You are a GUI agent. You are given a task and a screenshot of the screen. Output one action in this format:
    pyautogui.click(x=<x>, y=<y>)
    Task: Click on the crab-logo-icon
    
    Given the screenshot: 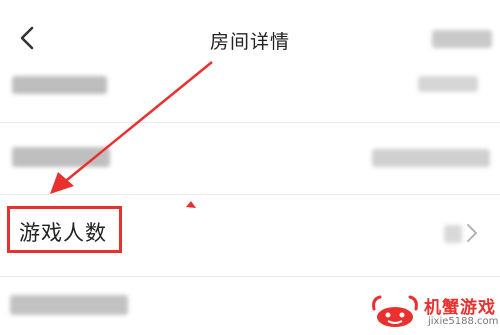 What is the action you would take?
    pyautogui.click(x=395, y=311)
    